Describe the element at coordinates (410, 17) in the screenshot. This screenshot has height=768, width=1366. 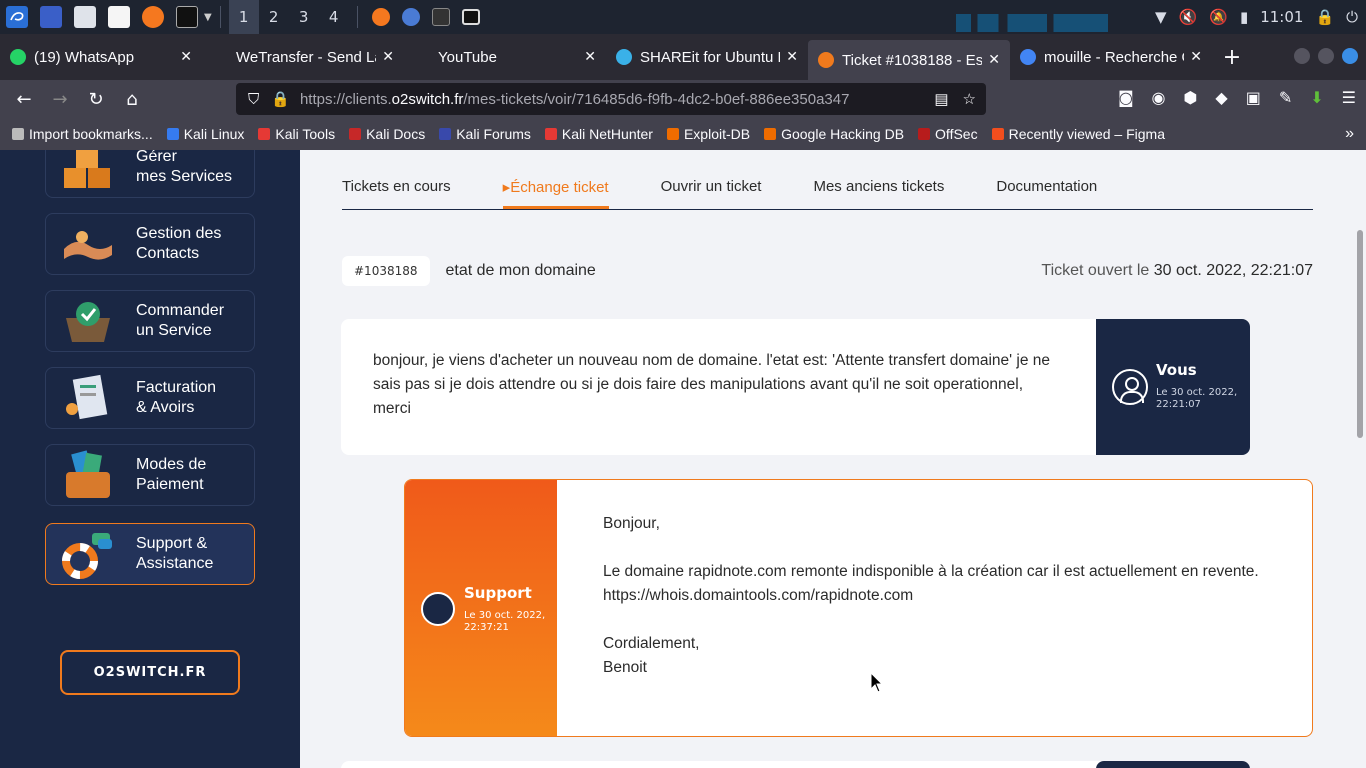
I see `chromium-window-icon` at that location.